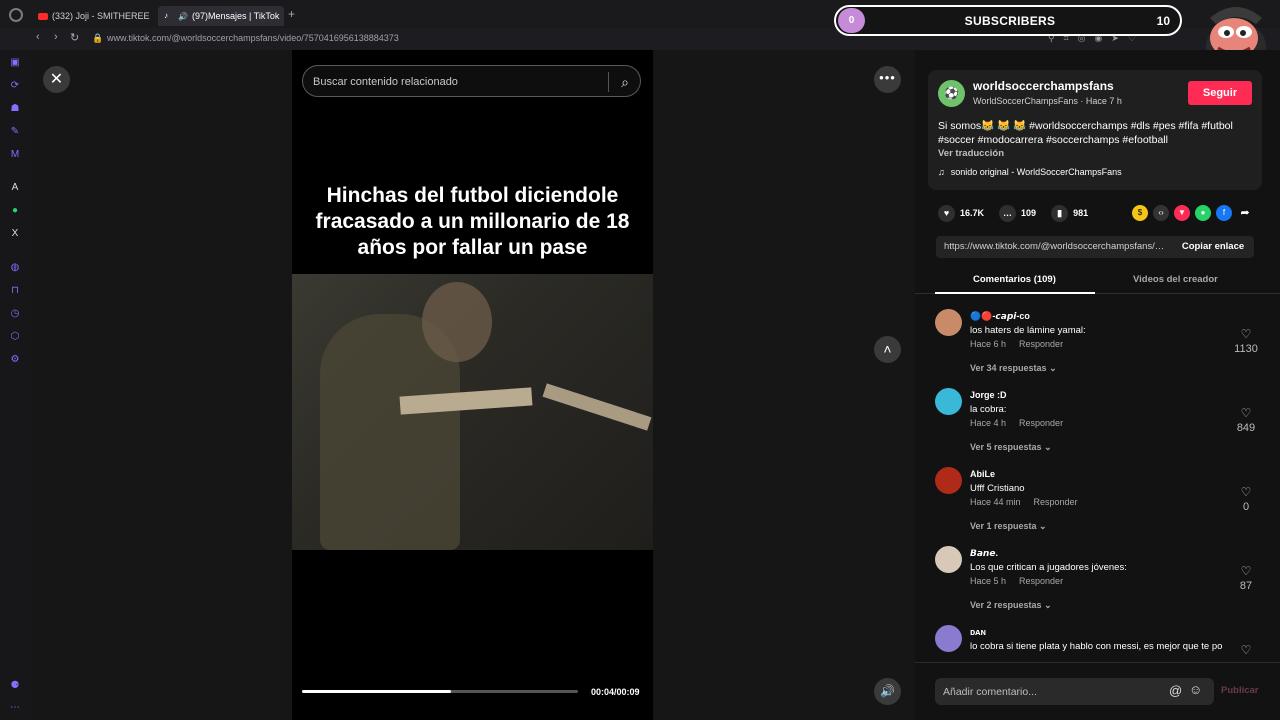 This screenshot has height=720, width=1280. I want to click on coin-icon: $, so click(1140, 213).